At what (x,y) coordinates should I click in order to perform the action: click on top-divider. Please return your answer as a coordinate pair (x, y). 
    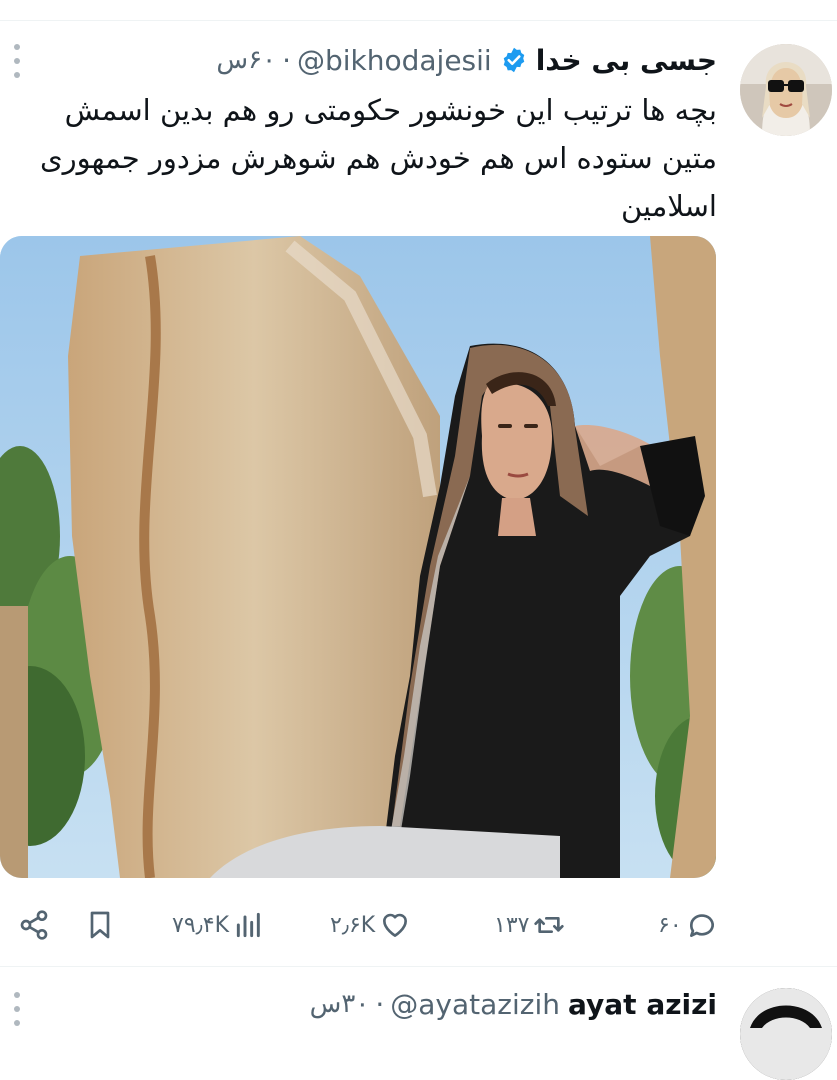
    Looking at the image, I should click on (418, 20).